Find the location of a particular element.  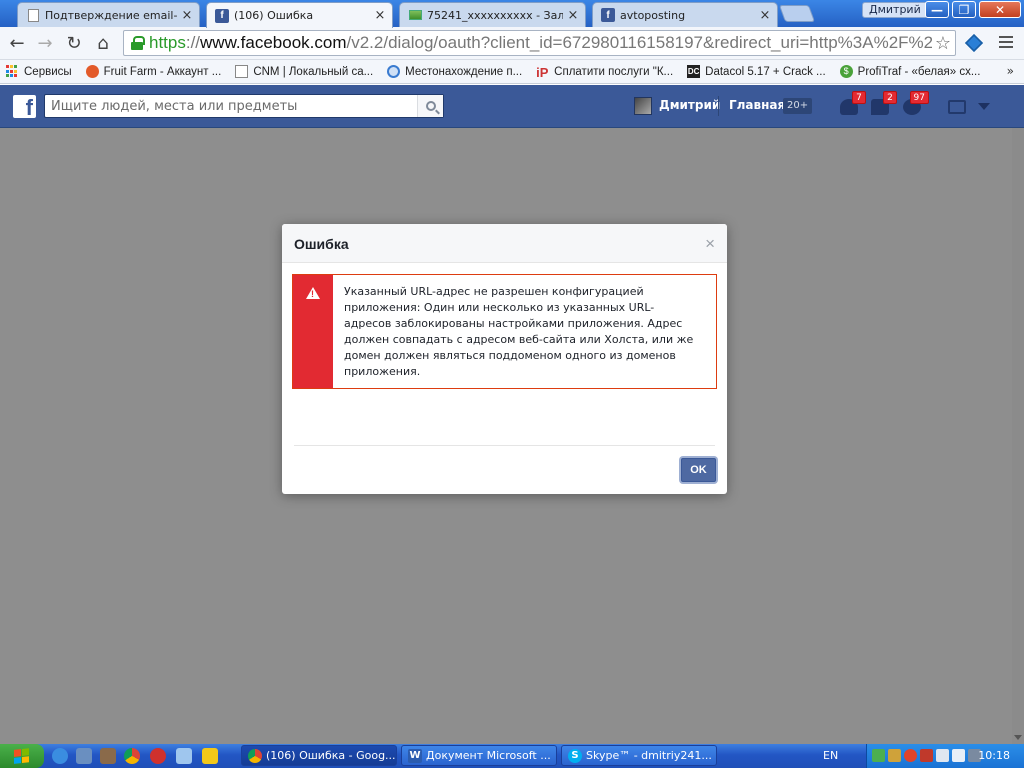

ip-icon: iP is located at coordinates (542, 72).